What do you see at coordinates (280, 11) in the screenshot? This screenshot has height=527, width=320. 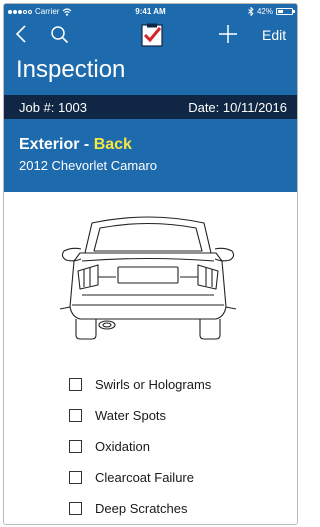 I see `battery-fill` at bounding box center [280, 11].